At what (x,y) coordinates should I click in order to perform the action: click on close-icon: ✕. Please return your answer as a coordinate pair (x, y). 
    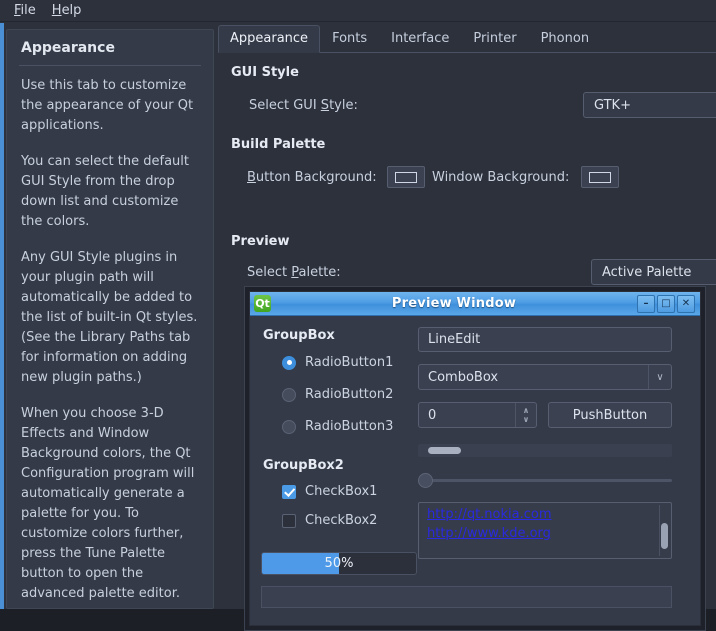
    Looking at the image, I should click on (686, 303).